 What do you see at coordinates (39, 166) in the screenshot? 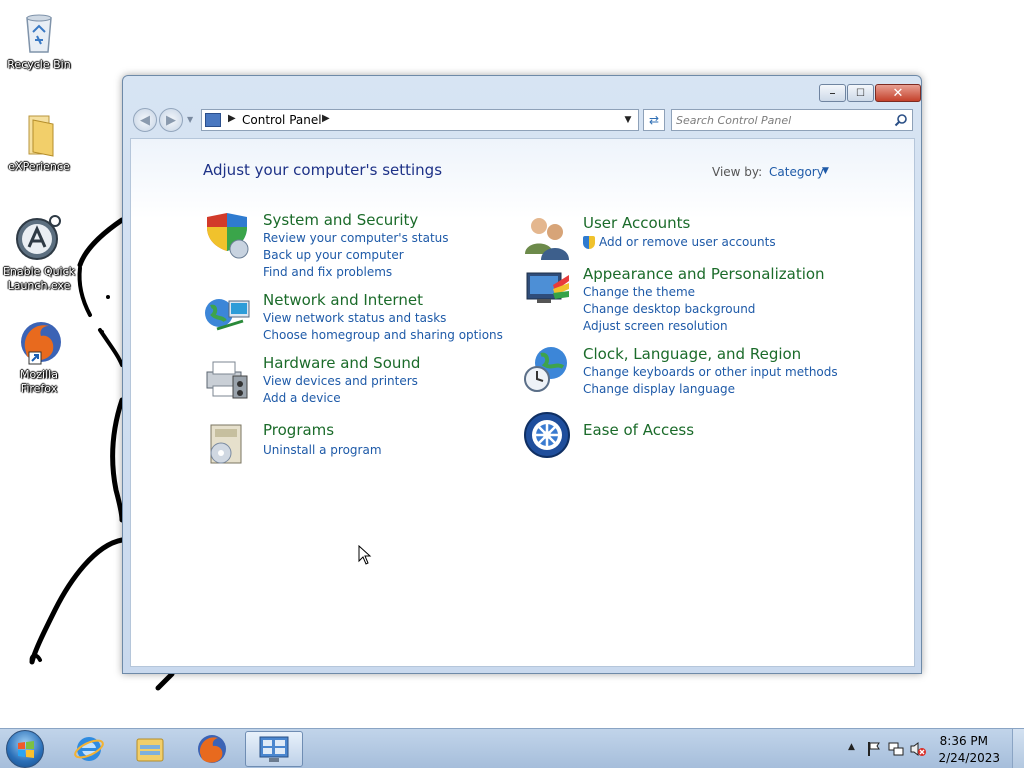
I see `desktop-icon-label: eXPerience` at bounding box center [39, 166].